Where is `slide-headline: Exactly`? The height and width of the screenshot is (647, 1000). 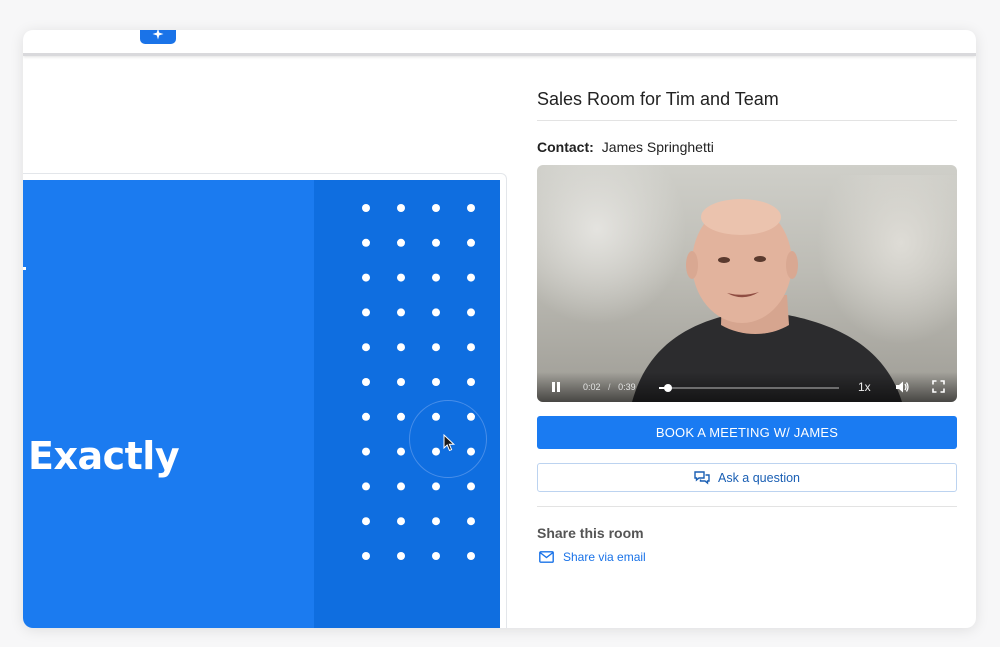
slide-headline: Exactly is located at coordinates (104, 456).